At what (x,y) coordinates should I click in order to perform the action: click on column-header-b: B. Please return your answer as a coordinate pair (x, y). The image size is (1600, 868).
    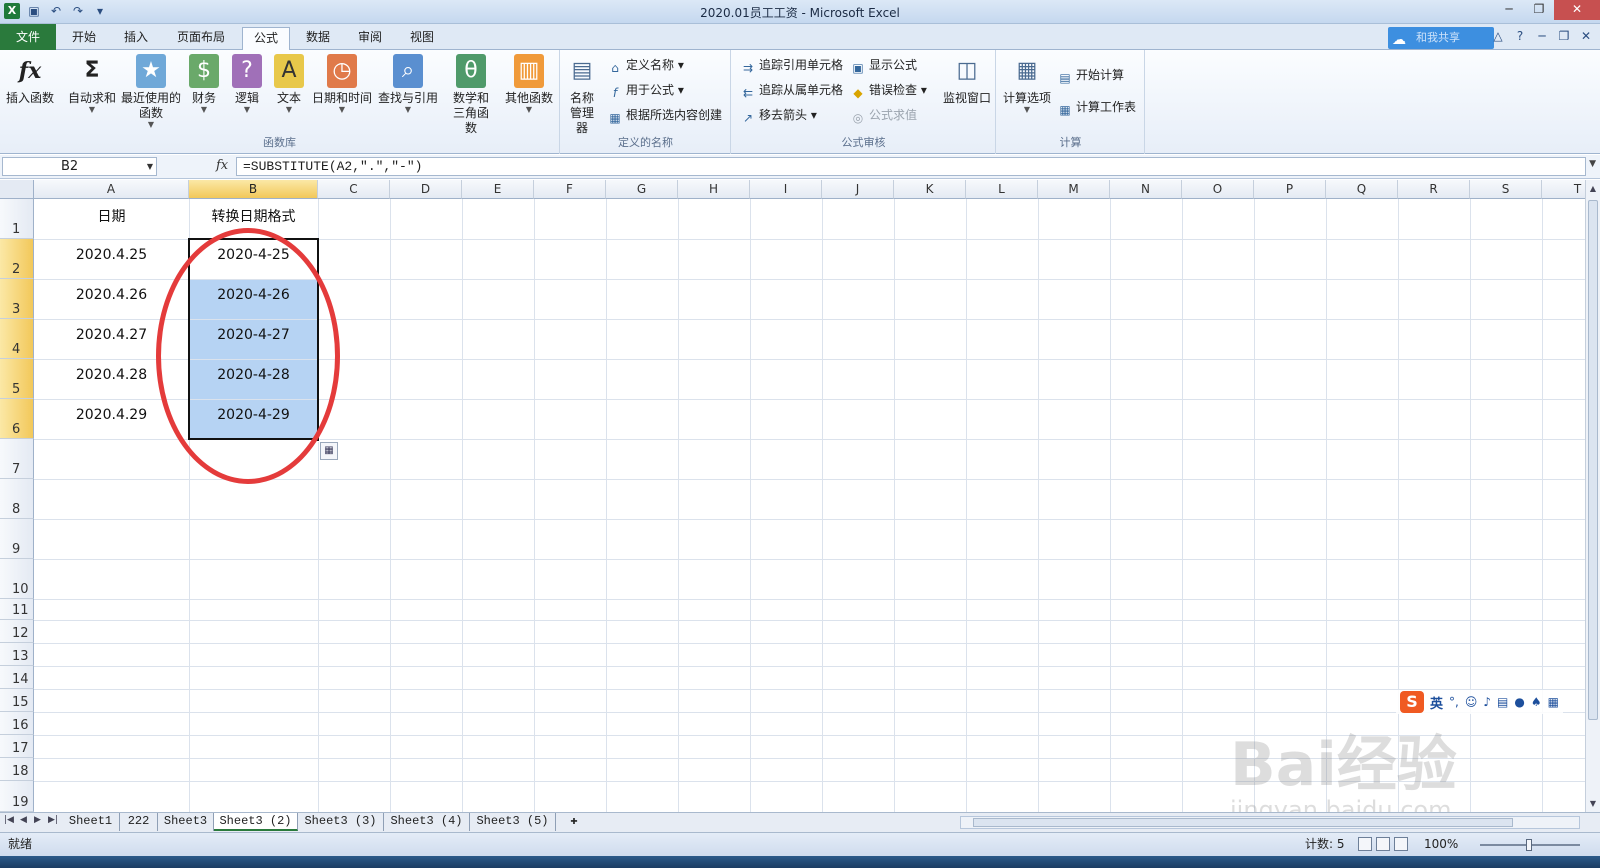
    Looking at the image, I should click on (253, 189).